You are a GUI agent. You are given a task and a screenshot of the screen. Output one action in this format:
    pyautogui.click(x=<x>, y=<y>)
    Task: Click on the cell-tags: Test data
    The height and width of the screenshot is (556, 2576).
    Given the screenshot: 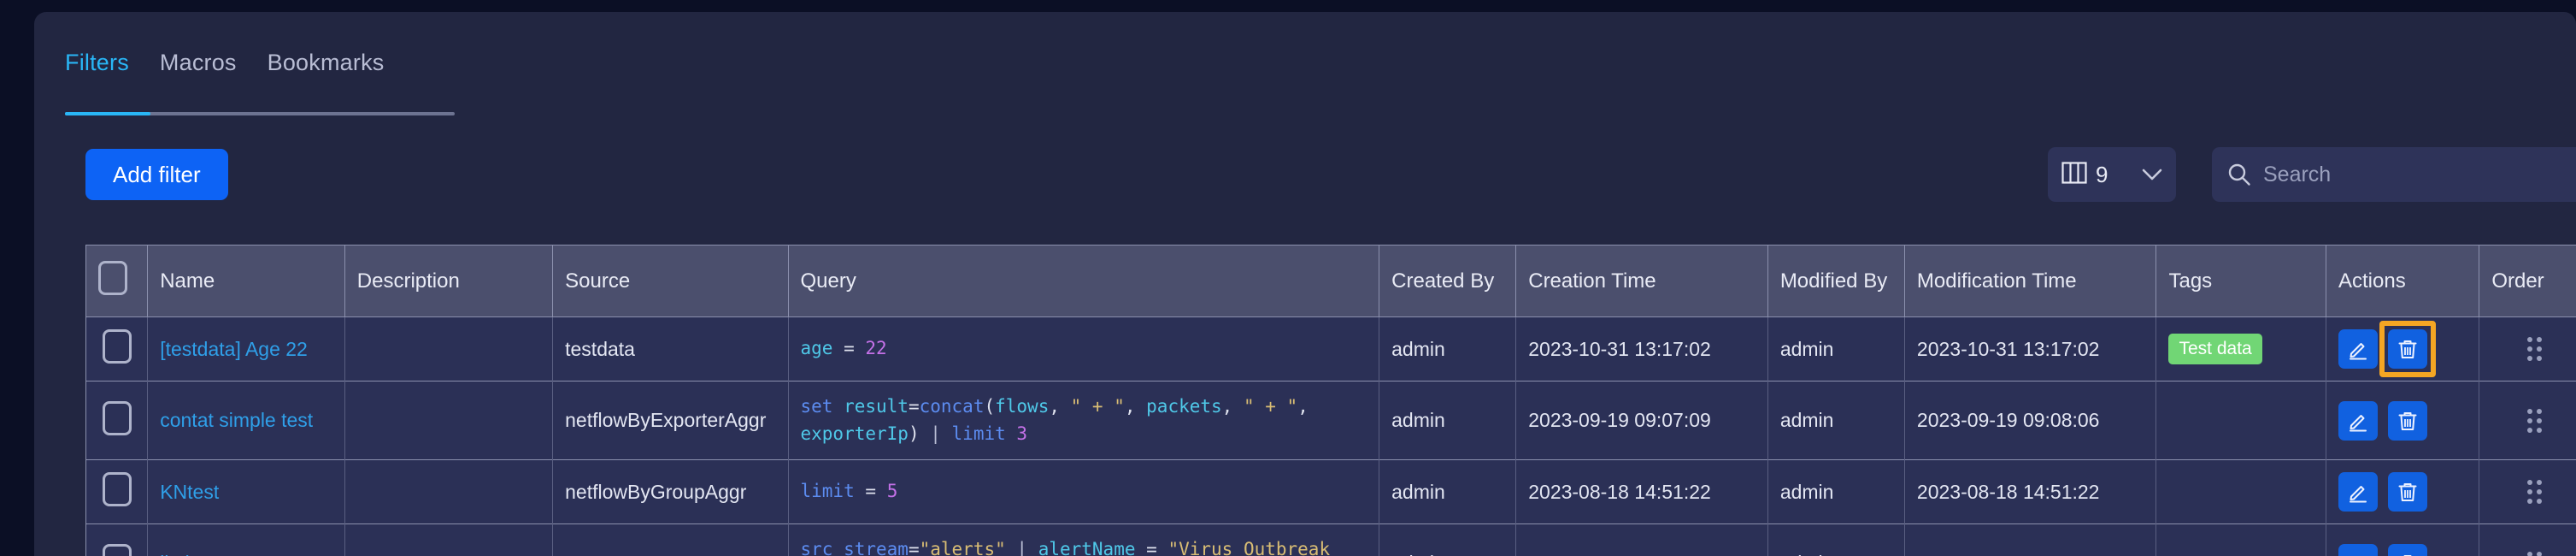 What is the action you would take?
    pyautogui.click(x=2240, y=349)
    